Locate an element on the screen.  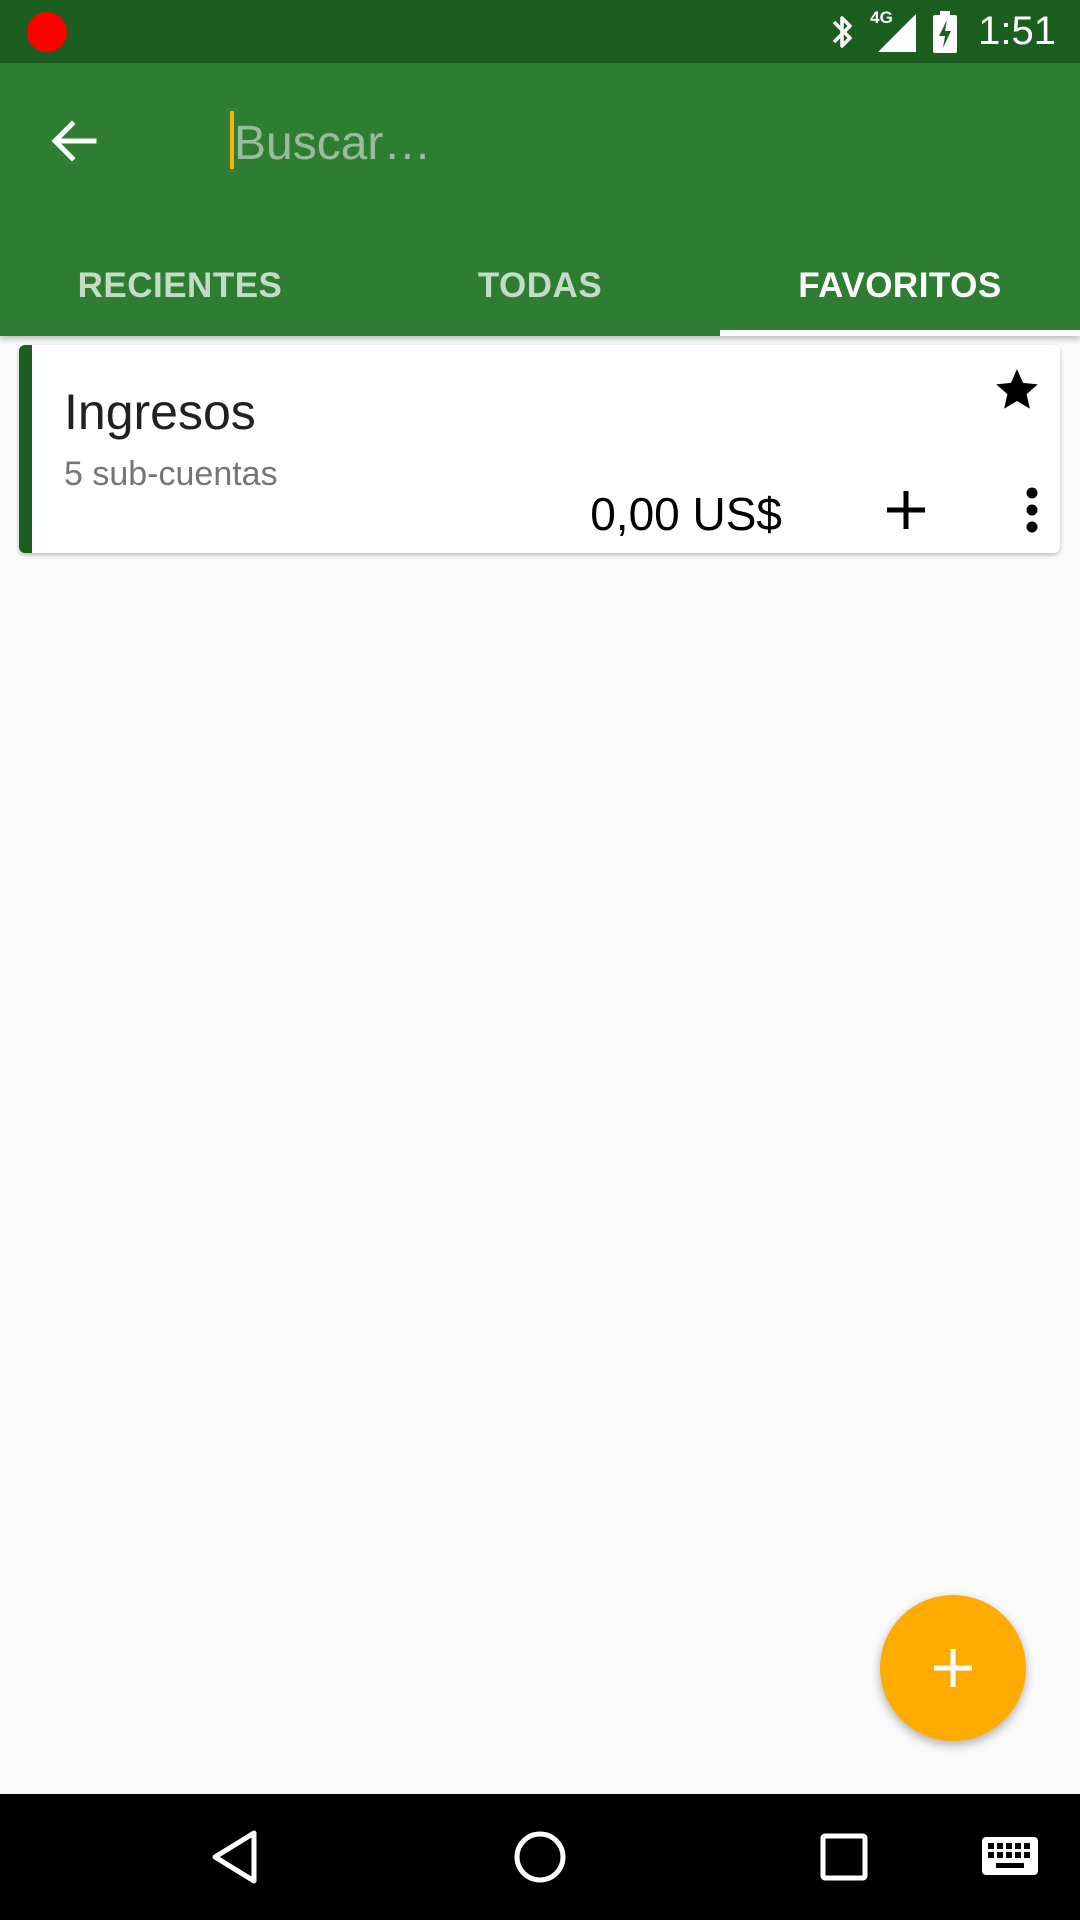
arrow-back-icon is located at coordinates (74, 141).